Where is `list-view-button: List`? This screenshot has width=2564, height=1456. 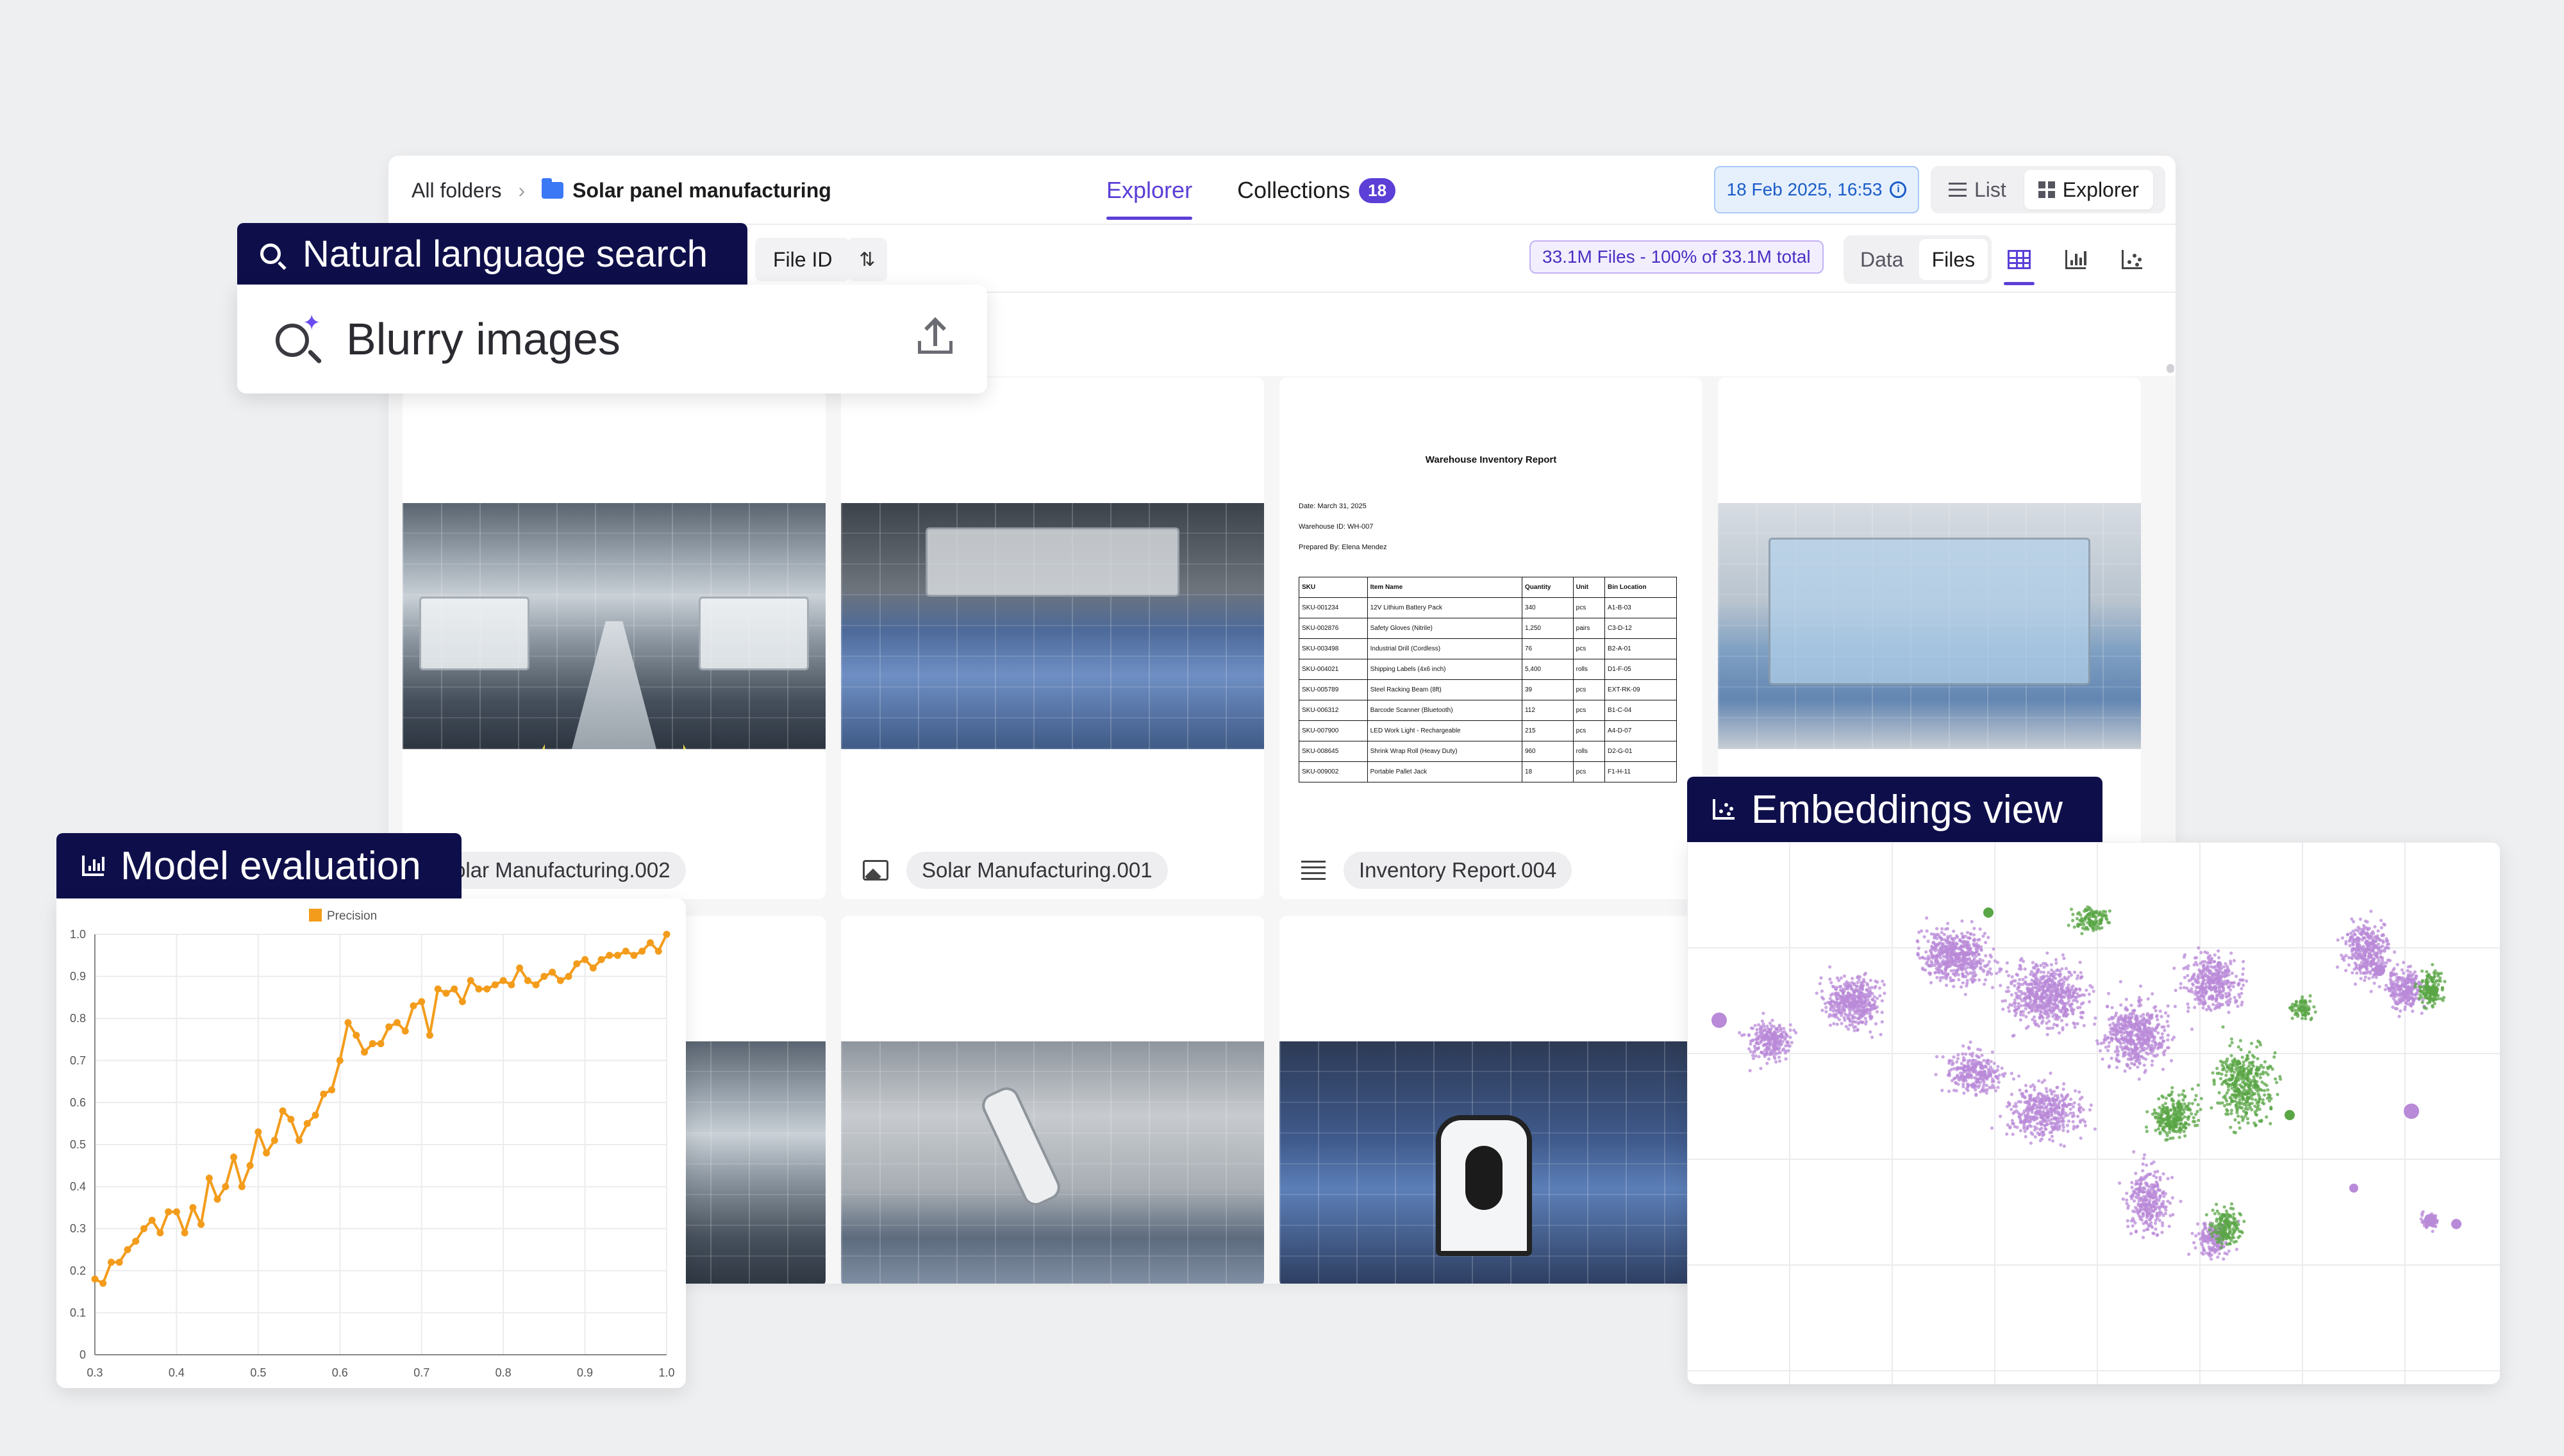 list-view-button: List is located at coordinates (1977, 190).